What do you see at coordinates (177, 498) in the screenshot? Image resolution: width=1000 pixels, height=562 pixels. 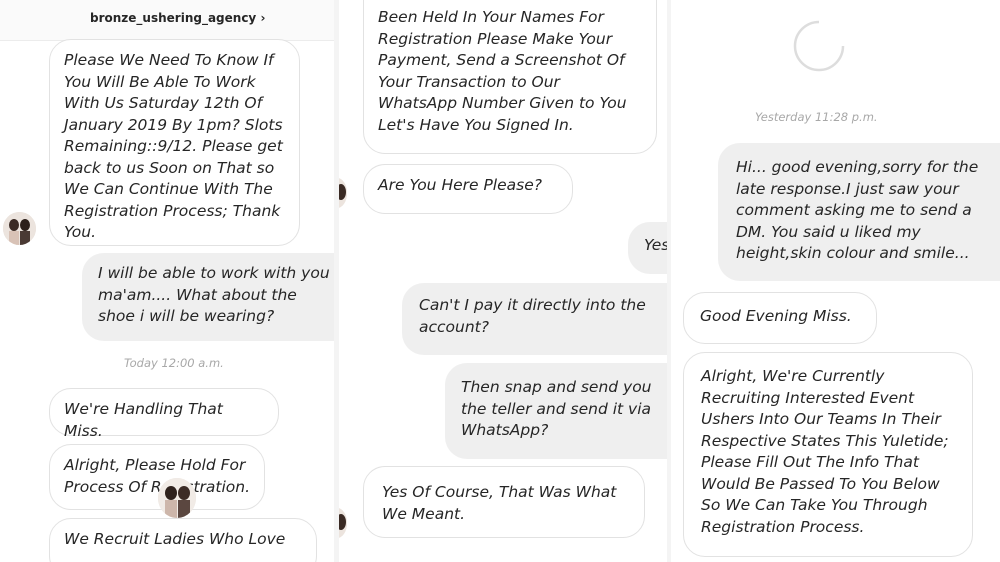 I see `seen-avatar` at bounding box center [177, 498].